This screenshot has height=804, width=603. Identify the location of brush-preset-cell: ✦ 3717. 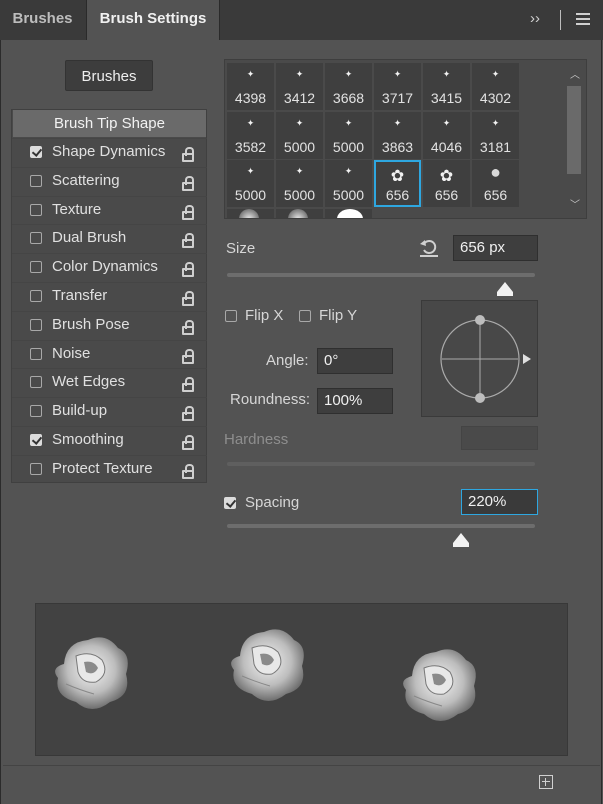
(397, 86).